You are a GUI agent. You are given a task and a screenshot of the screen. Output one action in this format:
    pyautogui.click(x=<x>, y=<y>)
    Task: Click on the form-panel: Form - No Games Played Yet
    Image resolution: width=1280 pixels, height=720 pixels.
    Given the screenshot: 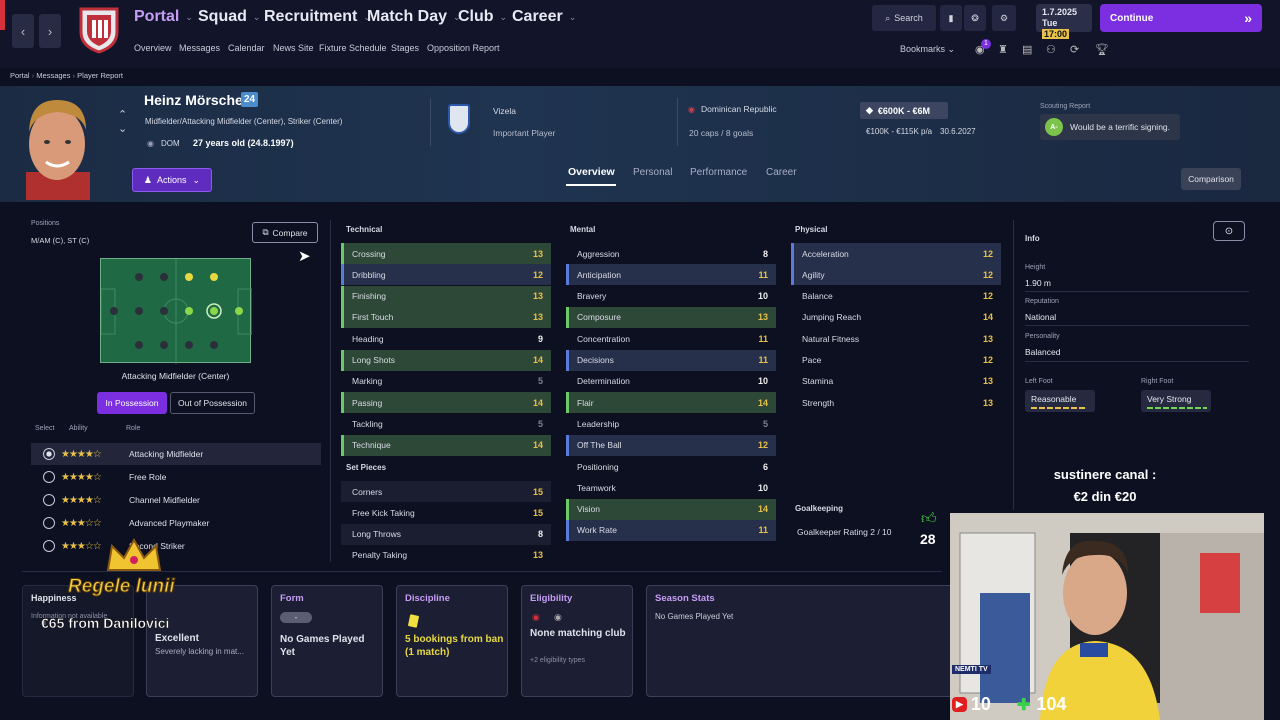 What is the action you would take?
    pyautogui.click(x=327, y=641)
    